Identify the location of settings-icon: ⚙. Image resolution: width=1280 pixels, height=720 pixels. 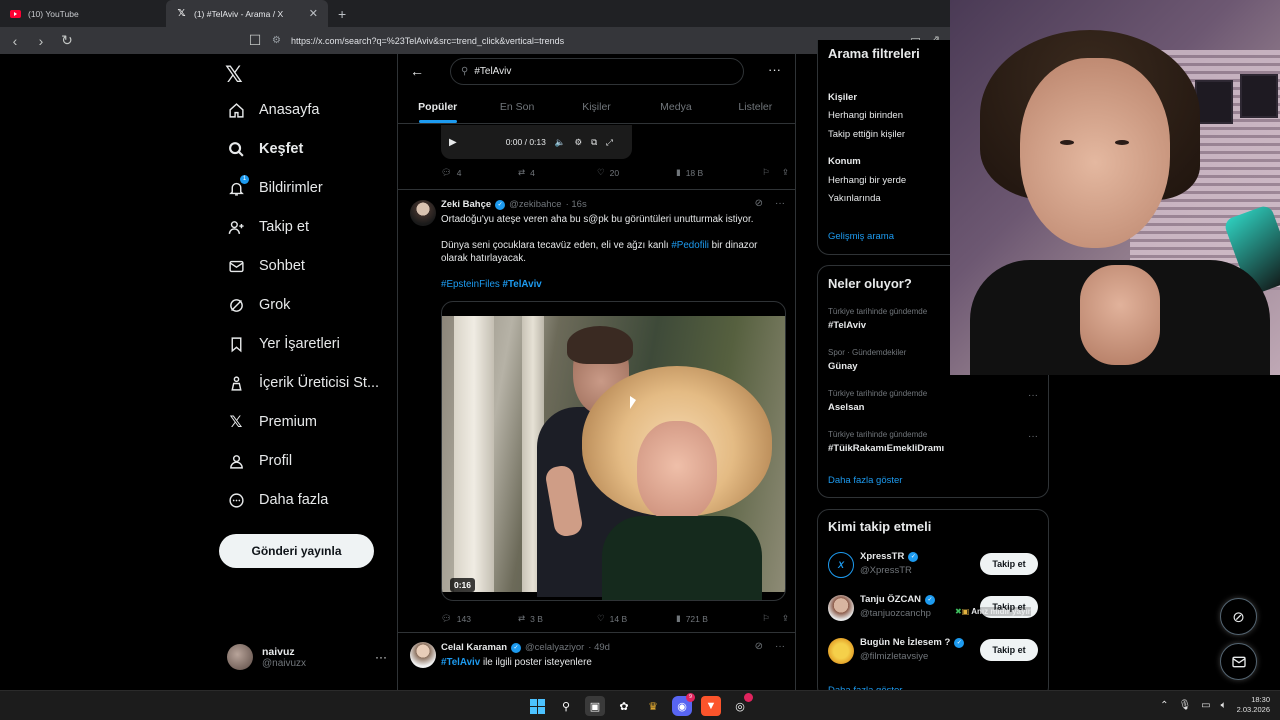
(578, 142).